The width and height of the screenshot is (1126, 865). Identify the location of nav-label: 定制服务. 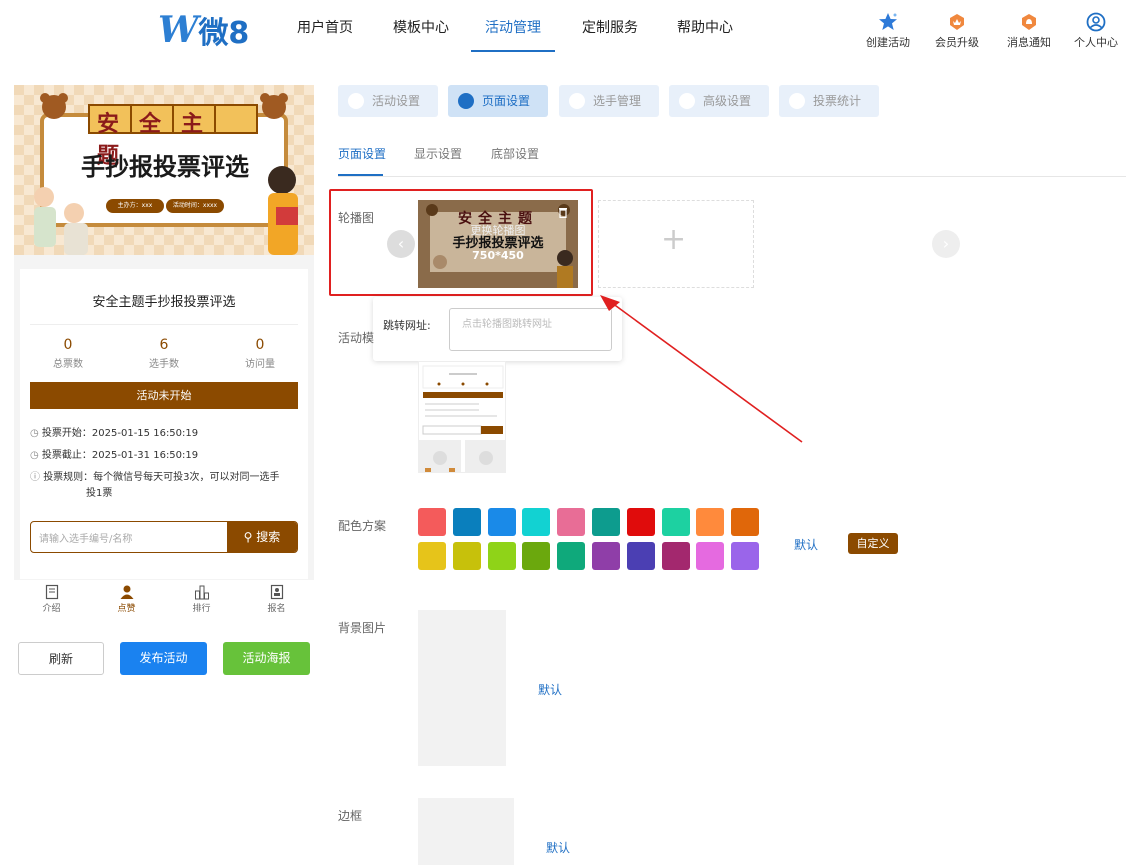
(610, 28).